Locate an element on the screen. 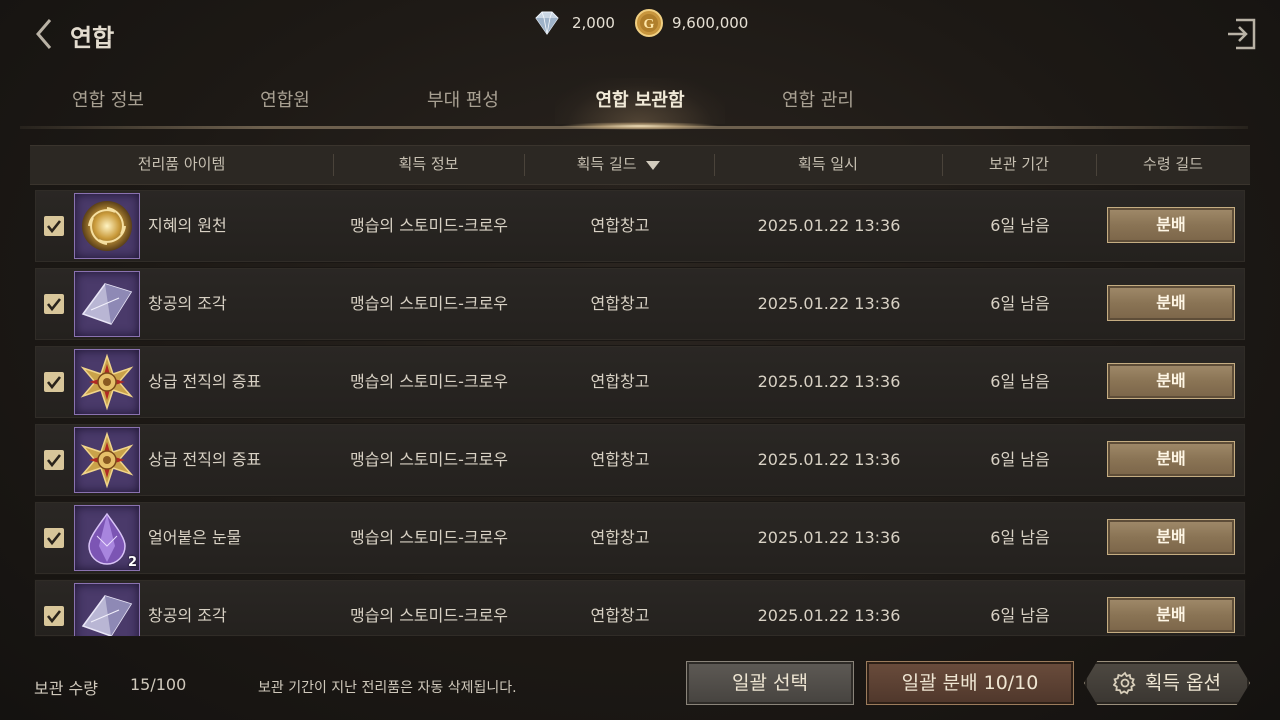 The height and width of the screenshot is (720, 1280). tab-squad: 부대 편성 is located at coordinates (463, 101).